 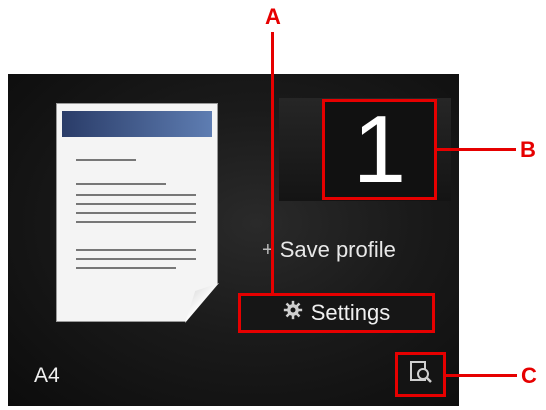 I want to click on copies-count-button: 1, so click(x=379, y=149).